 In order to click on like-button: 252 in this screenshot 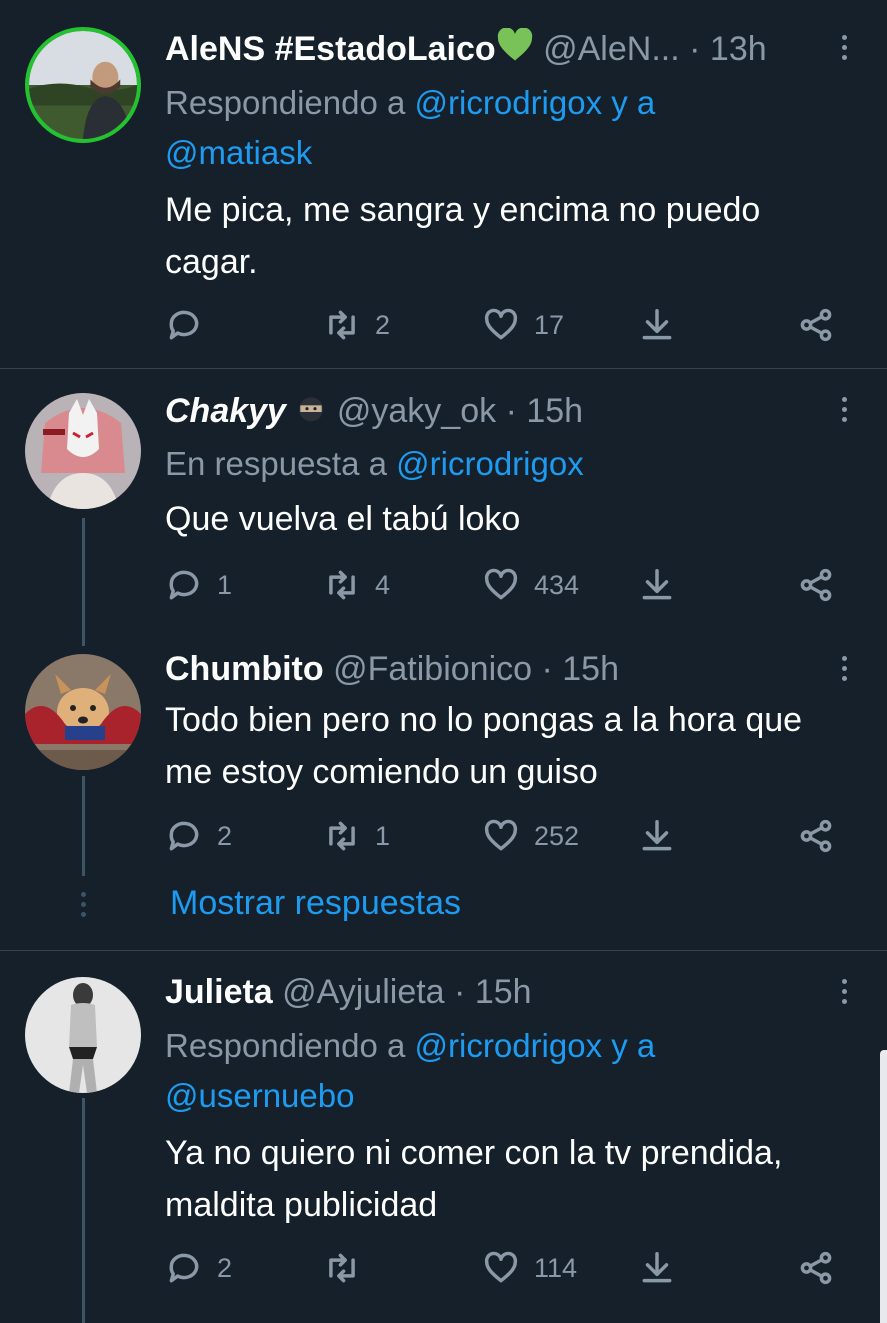, I will do `click(530, 836)`.